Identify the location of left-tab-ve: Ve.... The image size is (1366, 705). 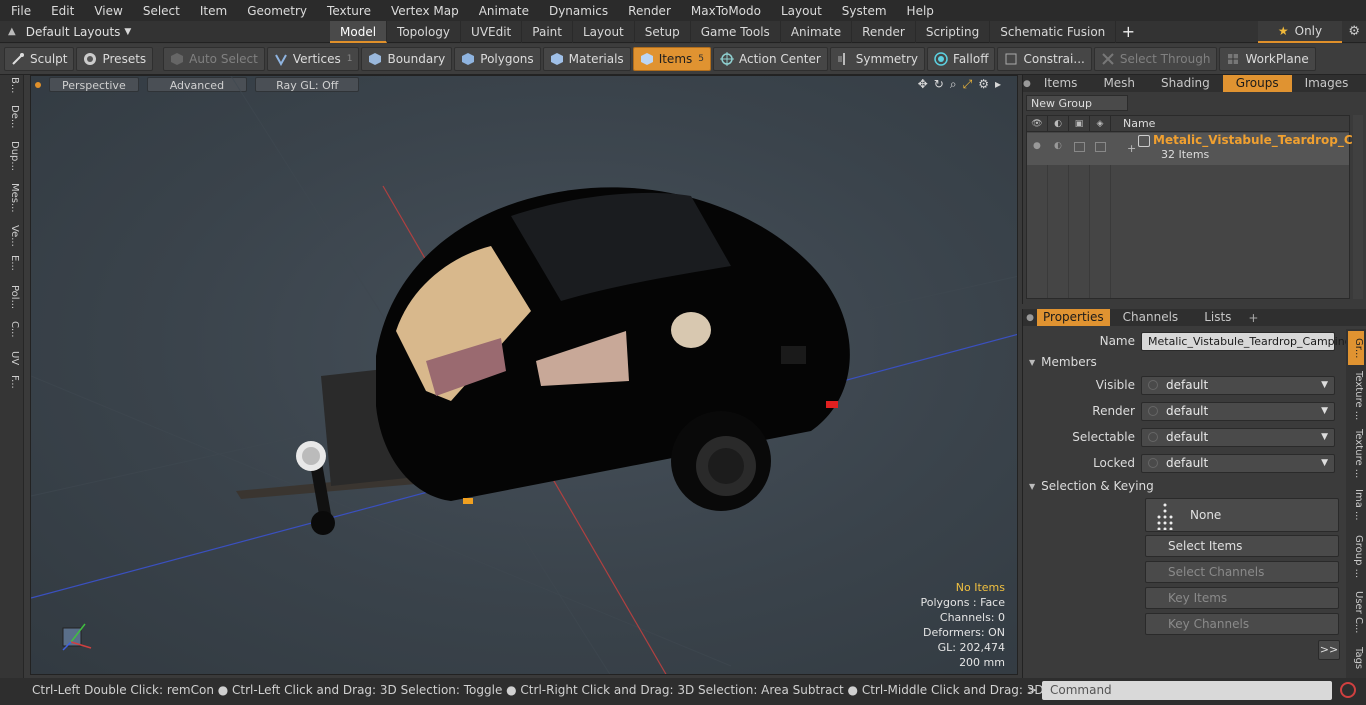
(12, 236).